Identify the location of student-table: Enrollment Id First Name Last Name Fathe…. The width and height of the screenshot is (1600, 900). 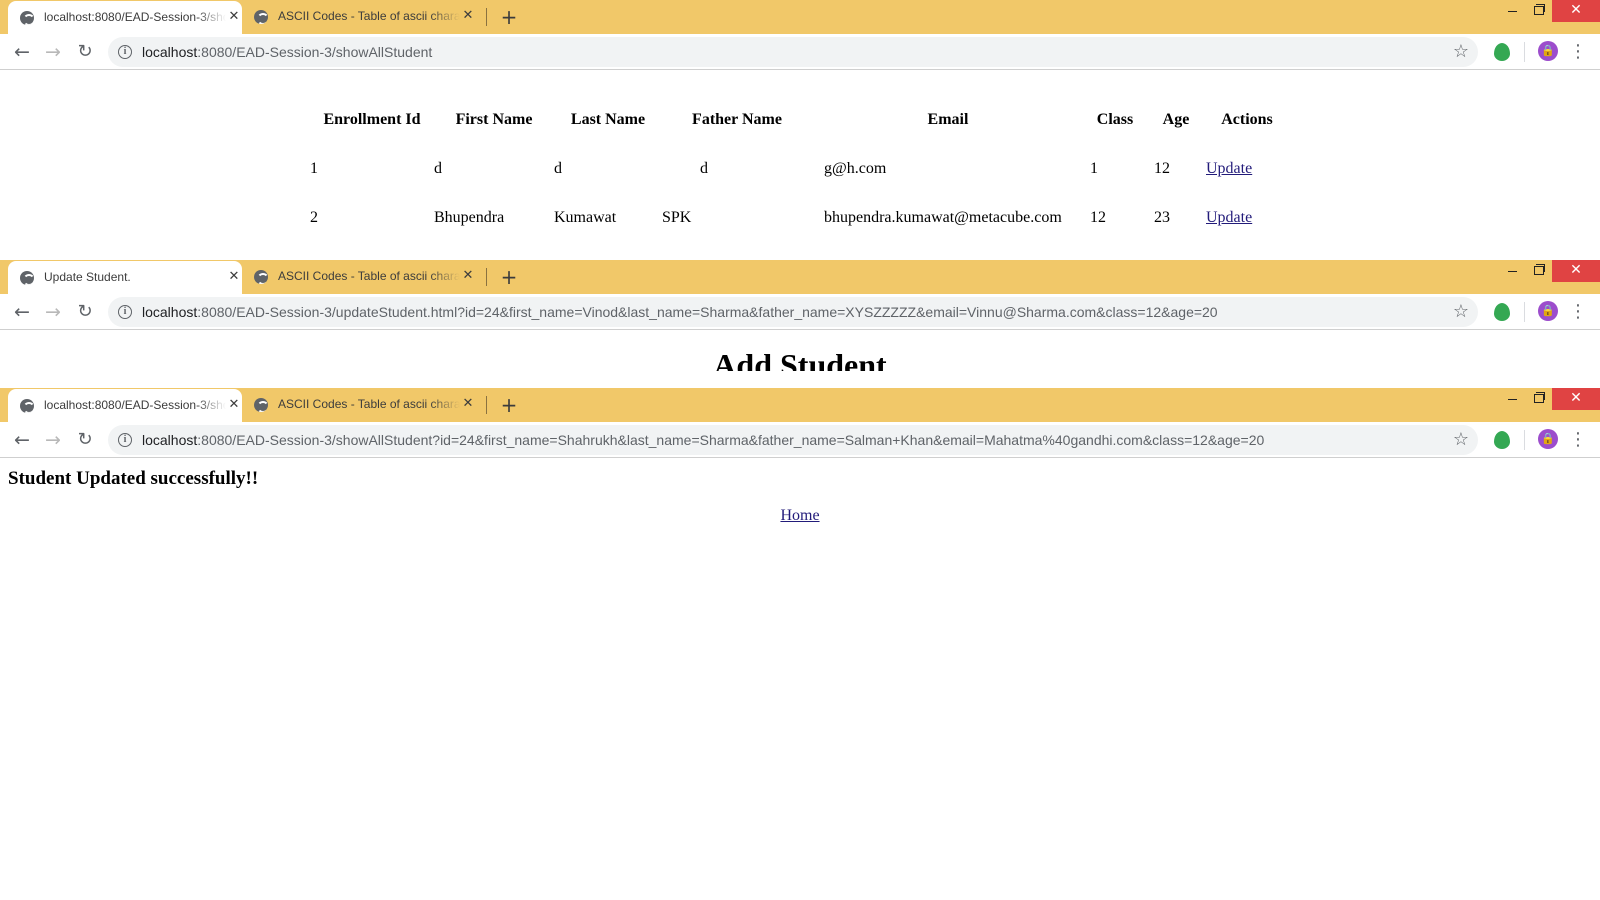
(799, 168).